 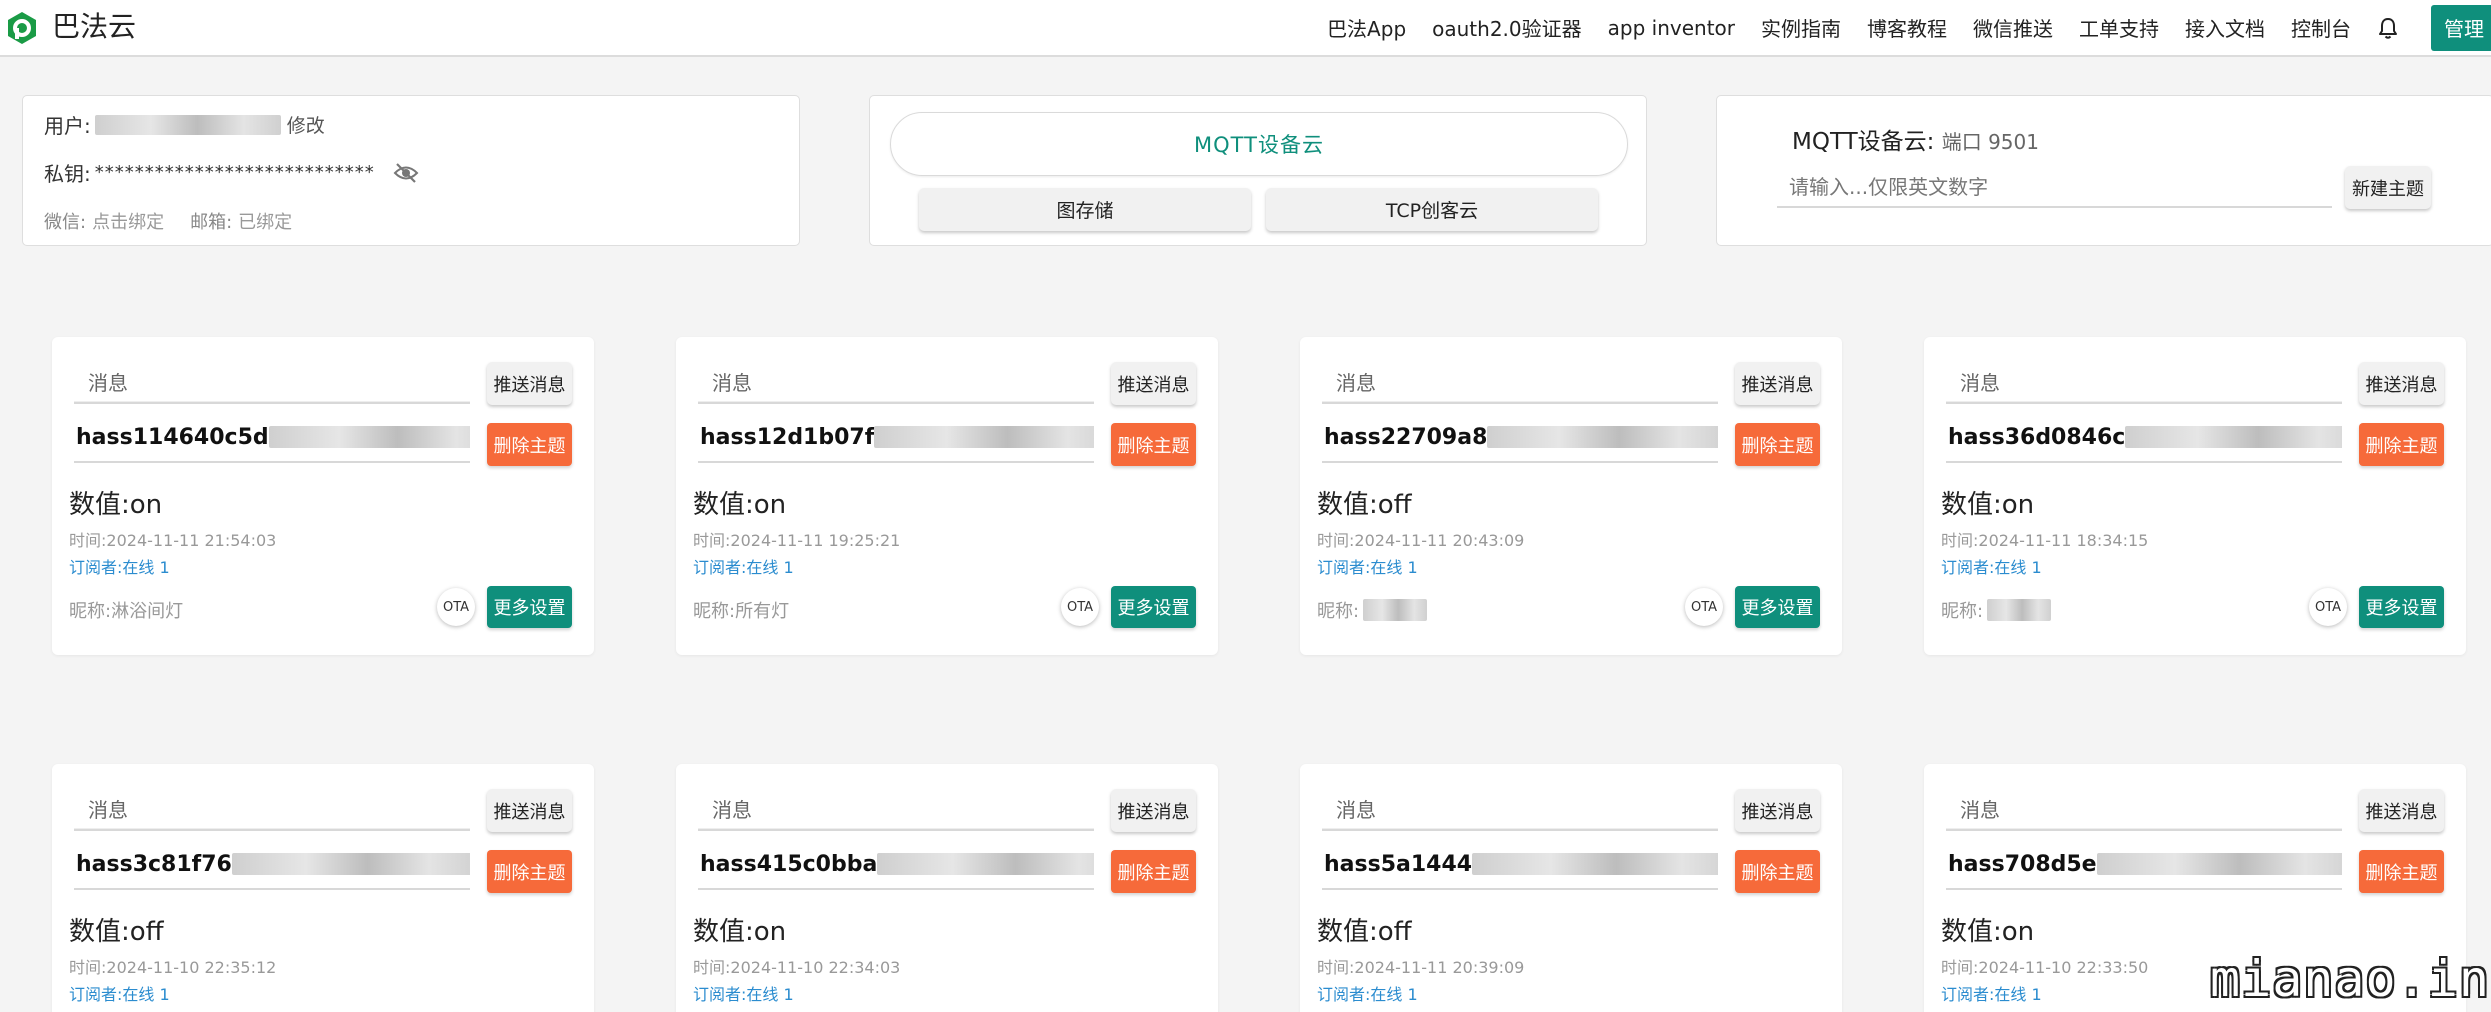 I want to click on nickname-redacted, so click(x=2019, y=610).